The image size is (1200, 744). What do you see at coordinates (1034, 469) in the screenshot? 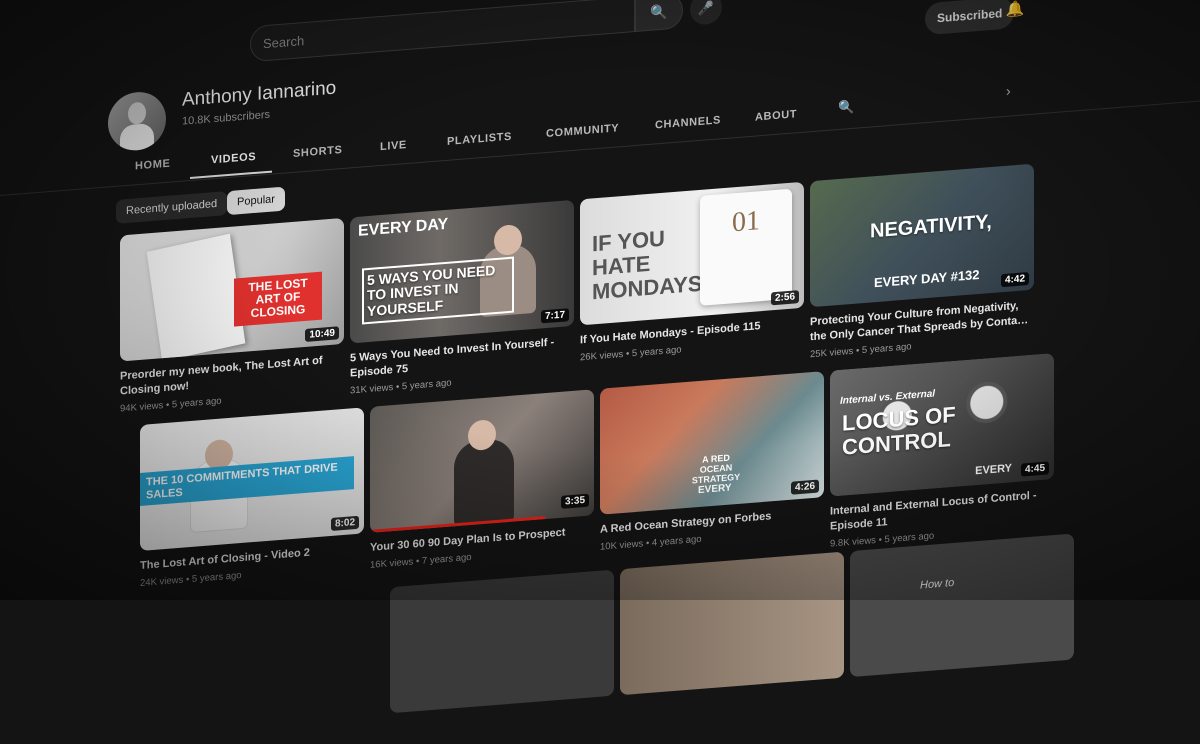
I see `video-duration: 4:45` at bounding box center [1034, 469].